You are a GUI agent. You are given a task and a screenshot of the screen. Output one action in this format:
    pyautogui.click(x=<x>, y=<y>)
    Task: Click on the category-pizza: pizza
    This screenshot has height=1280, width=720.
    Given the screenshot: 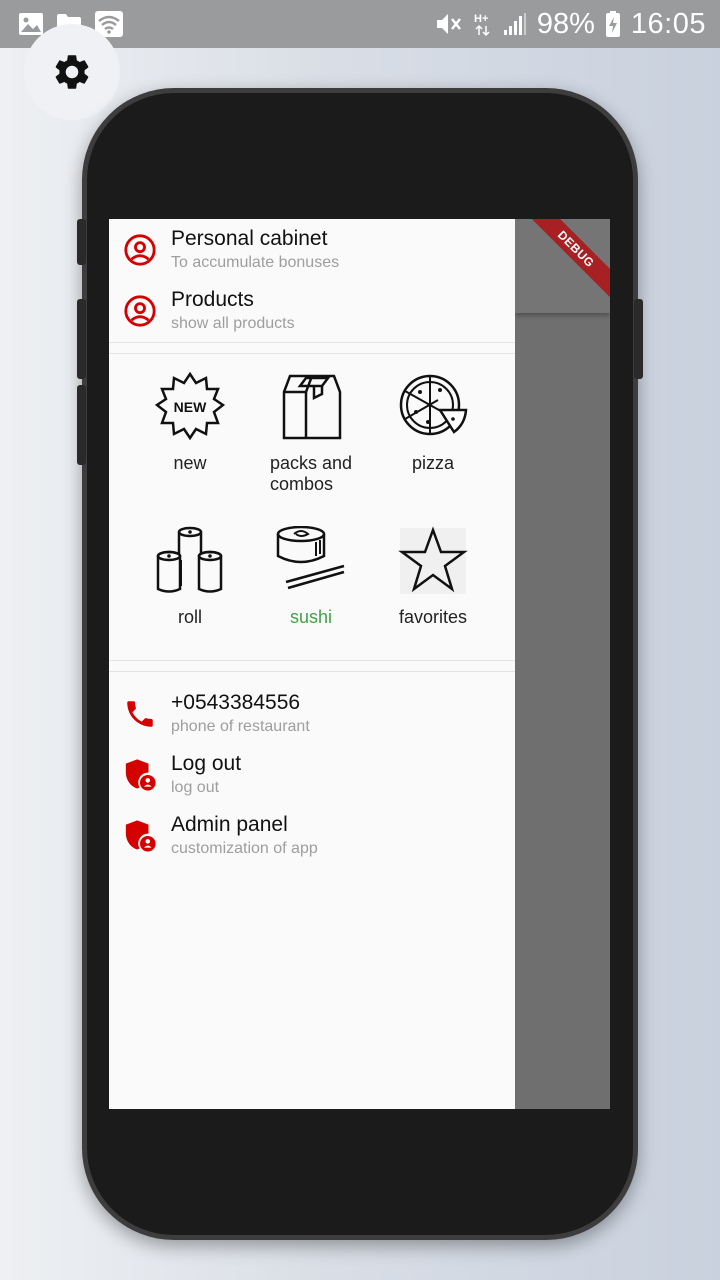 What is the action you would take?
    pyautogui.click(x=433, y=423)
    